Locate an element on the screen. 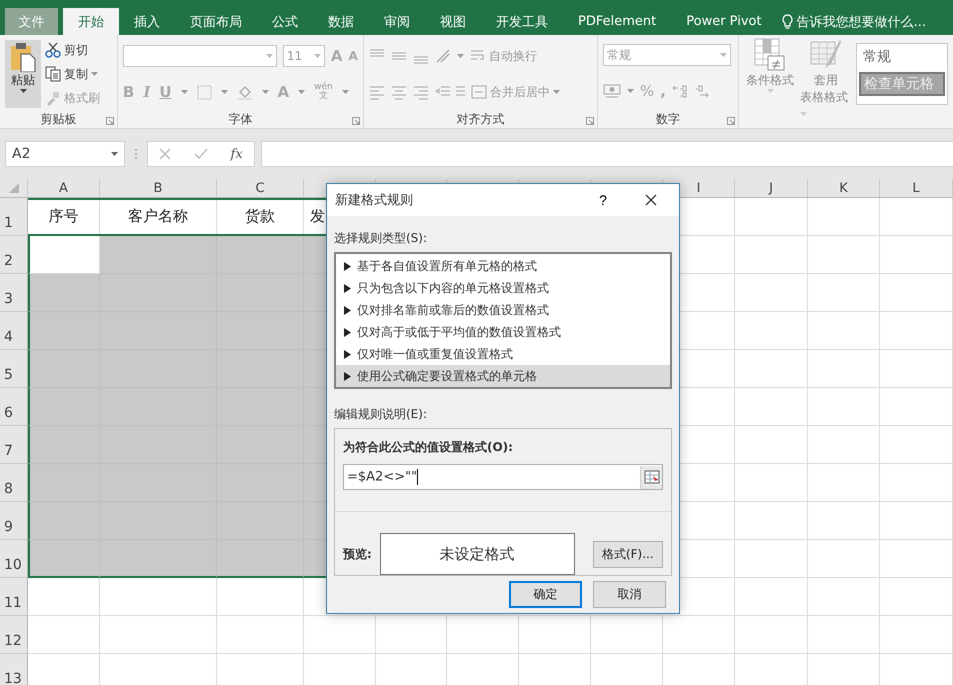  group-label: 字体 is located at coordinates (240, 119).